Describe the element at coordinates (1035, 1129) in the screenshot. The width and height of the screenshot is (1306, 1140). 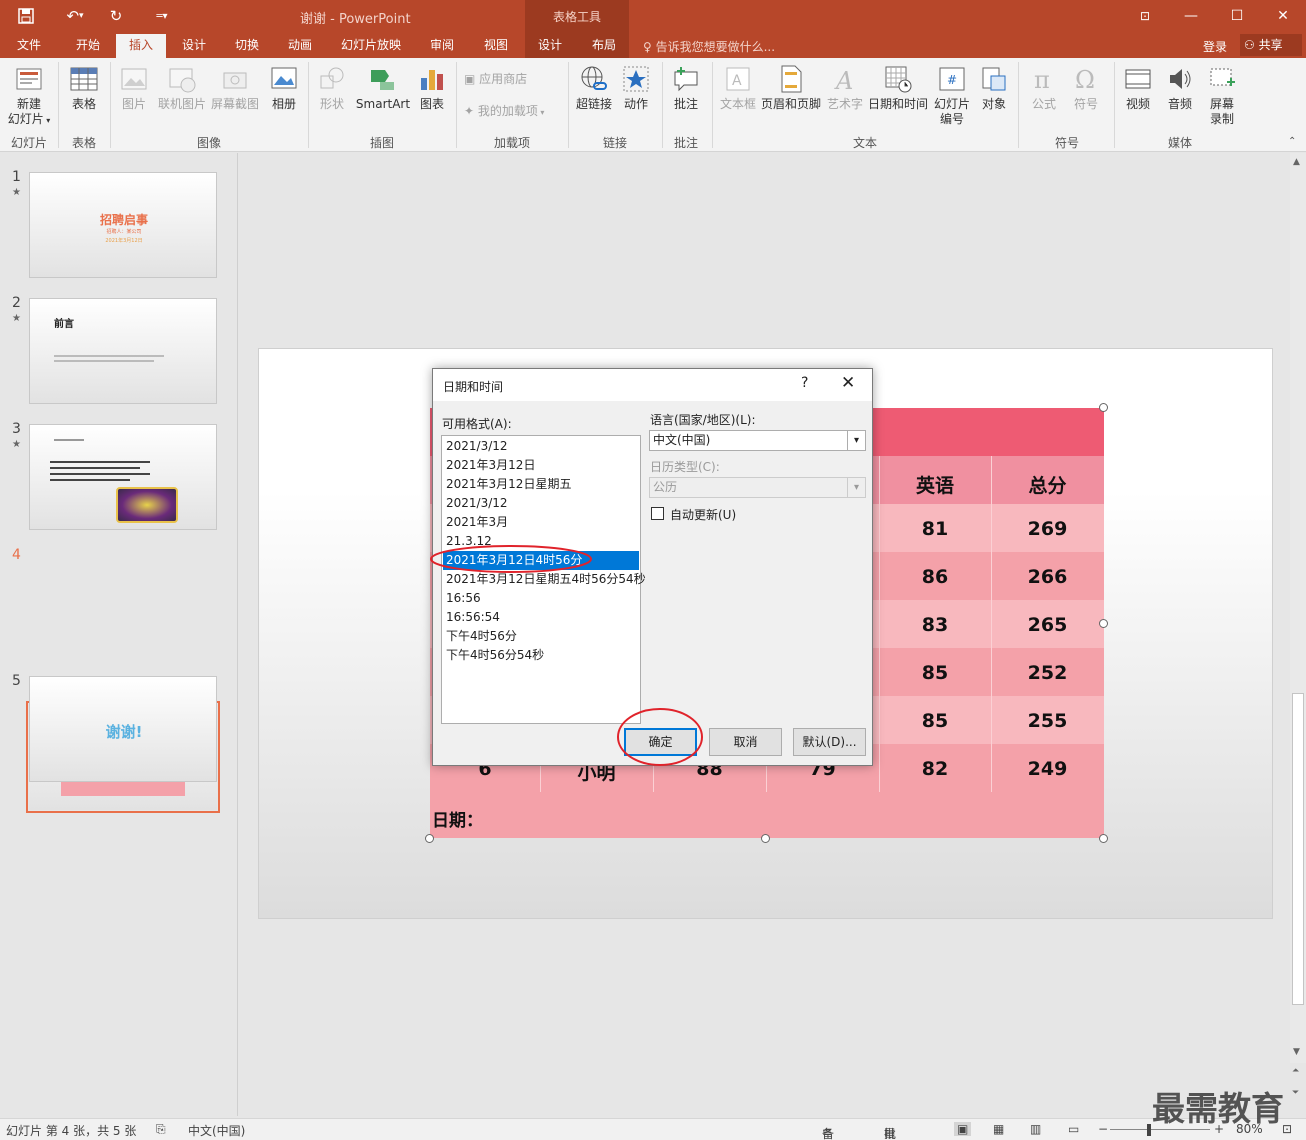
I see `reading-view-icon: ▥` at that location.